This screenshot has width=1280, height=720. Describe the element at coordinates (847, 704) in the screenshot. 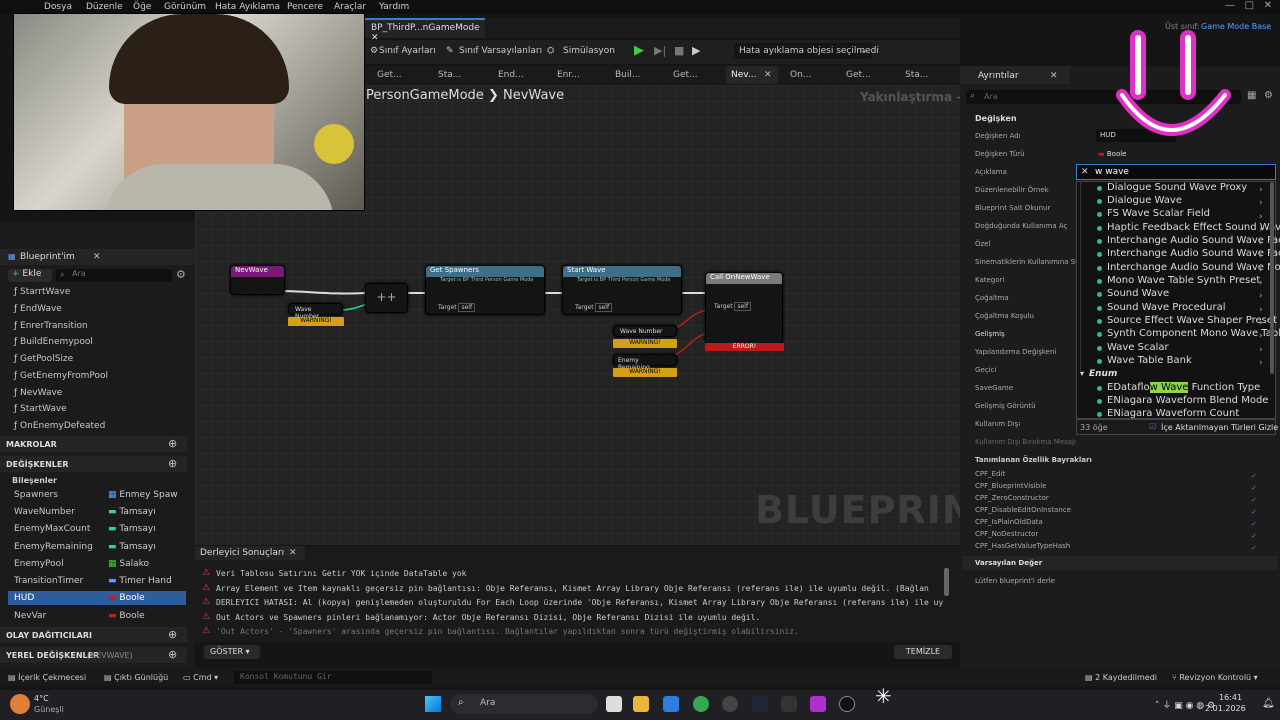

I see `unreal-engine-icon` at that location.